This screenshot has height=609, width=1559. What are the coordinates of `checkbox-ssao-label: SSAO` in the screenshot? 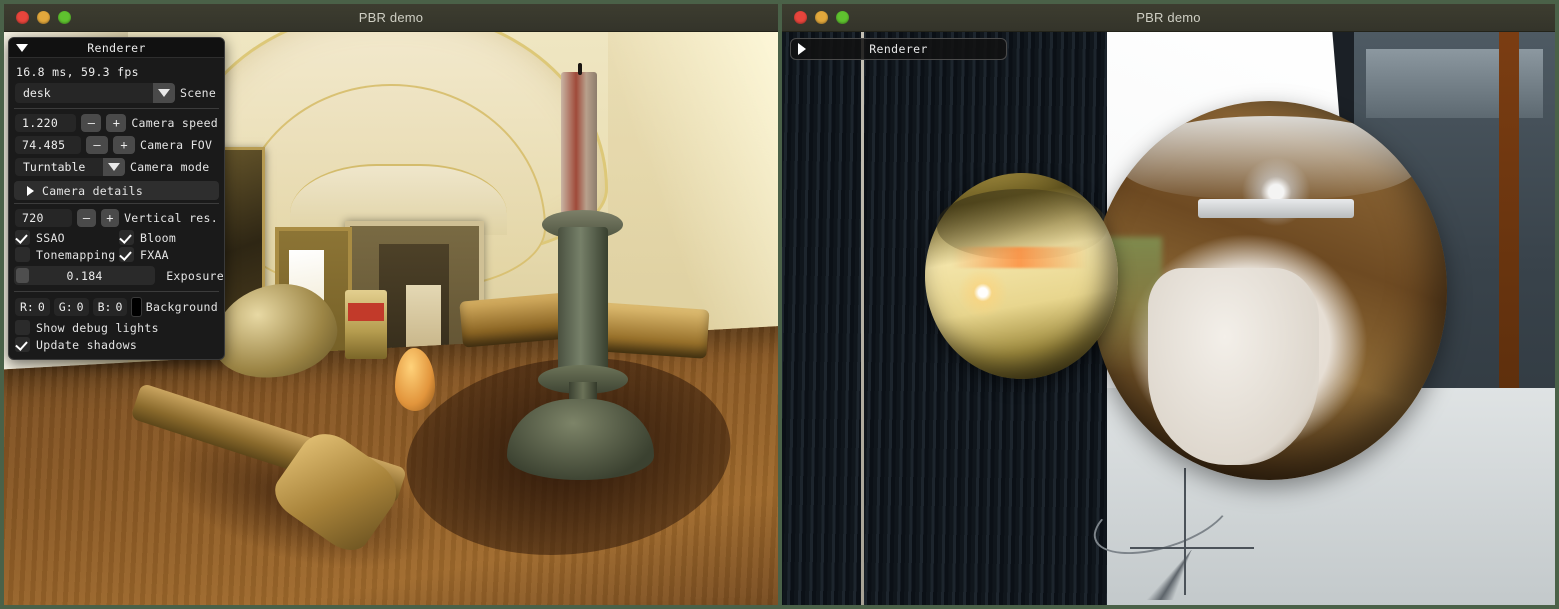 It's located at (50, 237).